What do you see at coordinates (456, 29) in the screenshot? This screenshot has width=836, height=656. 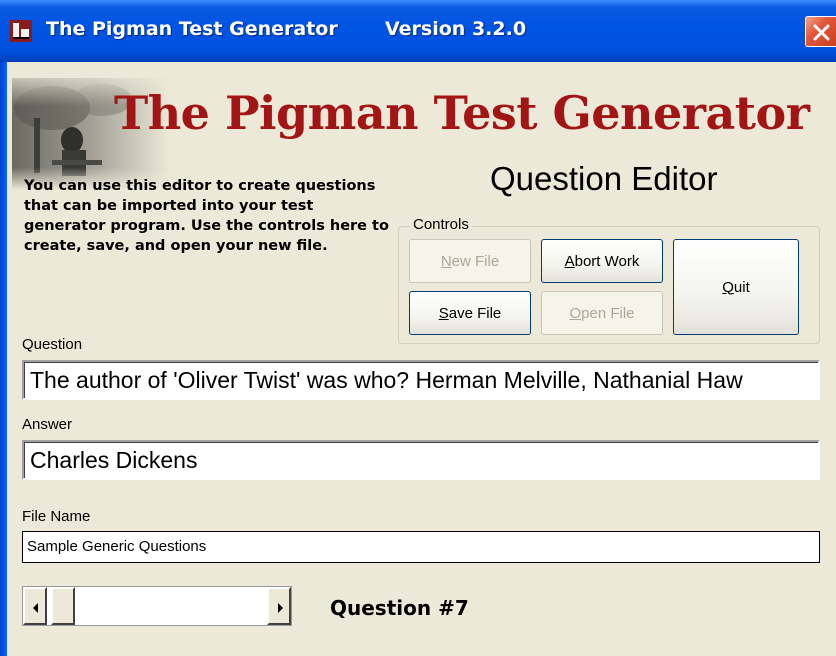 I see `window-version: Version 3.2.0` at bounding box center [456, 29].